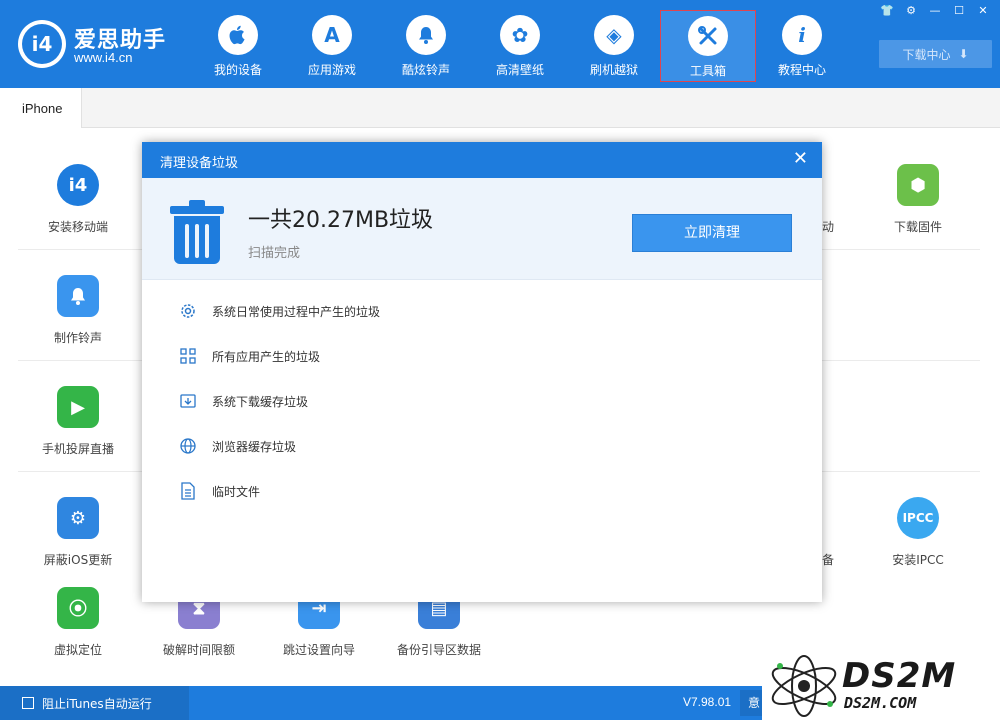  What do you see at coordinates (197, 233) in the screenshot?
I see `trash-can-icon` at bounding box center [197, 233].